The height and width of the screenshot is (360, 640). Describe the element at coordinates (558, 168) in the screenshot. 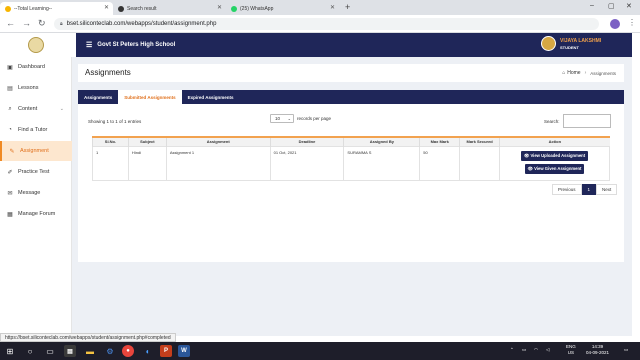

I see `button-label: View Given Assignment` at that location.